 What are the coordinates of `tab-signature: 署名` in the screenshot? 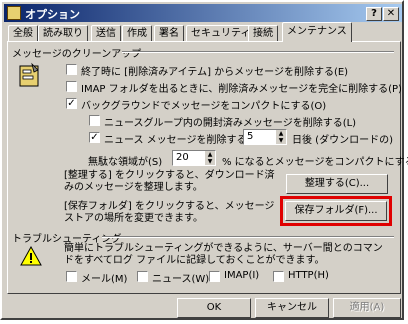 It's located at (169, 33).